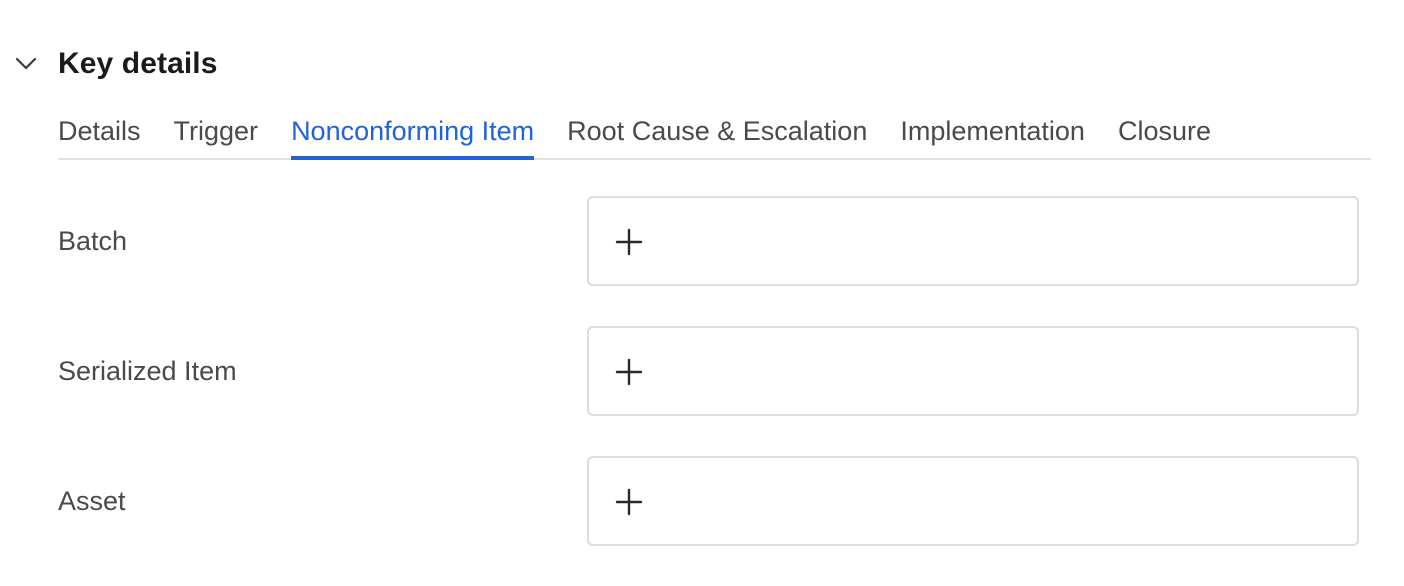 The width and height of the screenshot is (1404, 586). Describe the element at coordinates (26, 64) in the screenshot. I see `chevron-down-icon` at that location.